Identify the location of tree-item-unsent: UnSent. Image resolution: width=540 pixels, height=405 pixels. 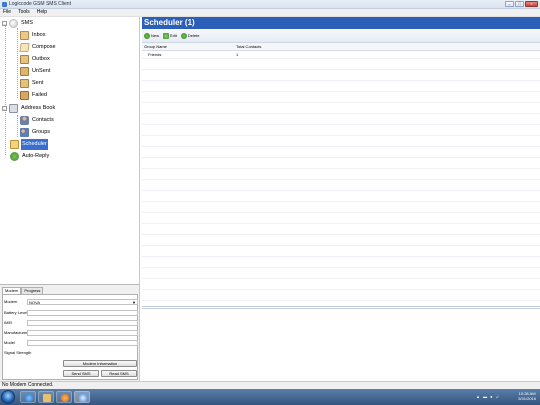
(35, 71).